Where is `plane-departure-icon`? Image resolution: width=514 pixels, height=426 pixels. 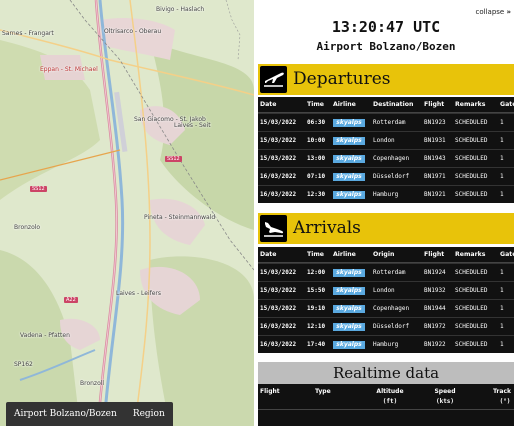
plane-departure-icon is located at coordinates (273, 79).